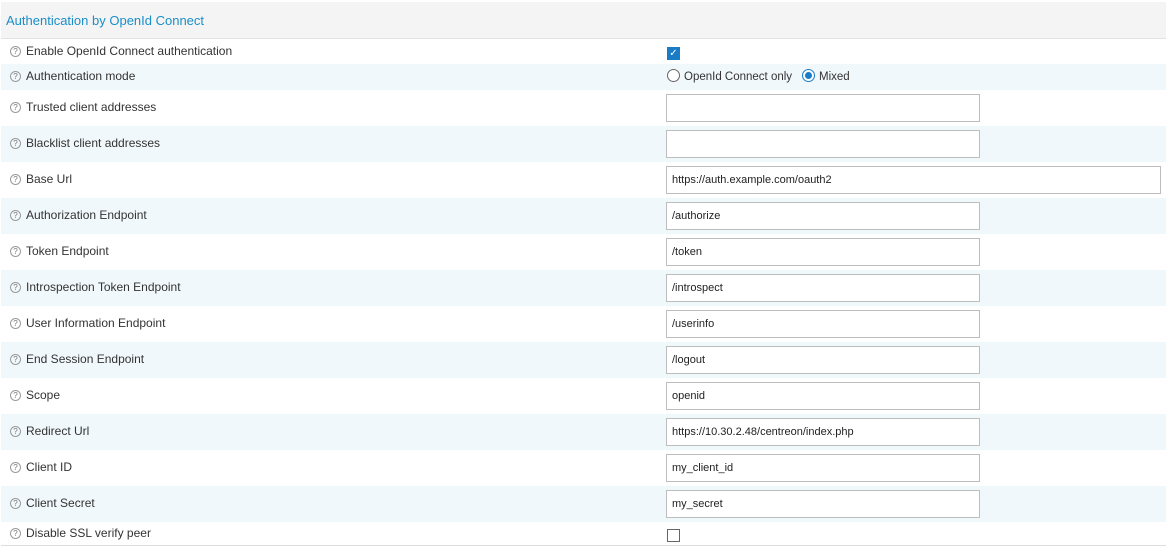 The width and height of the screenshot is (1167, 547). What do you see at coordinates (583, 288) in the screenshot?
I see `row-introspection-endpoint: ? Introspection Token Endpoint` at bounding box center [583, 288].